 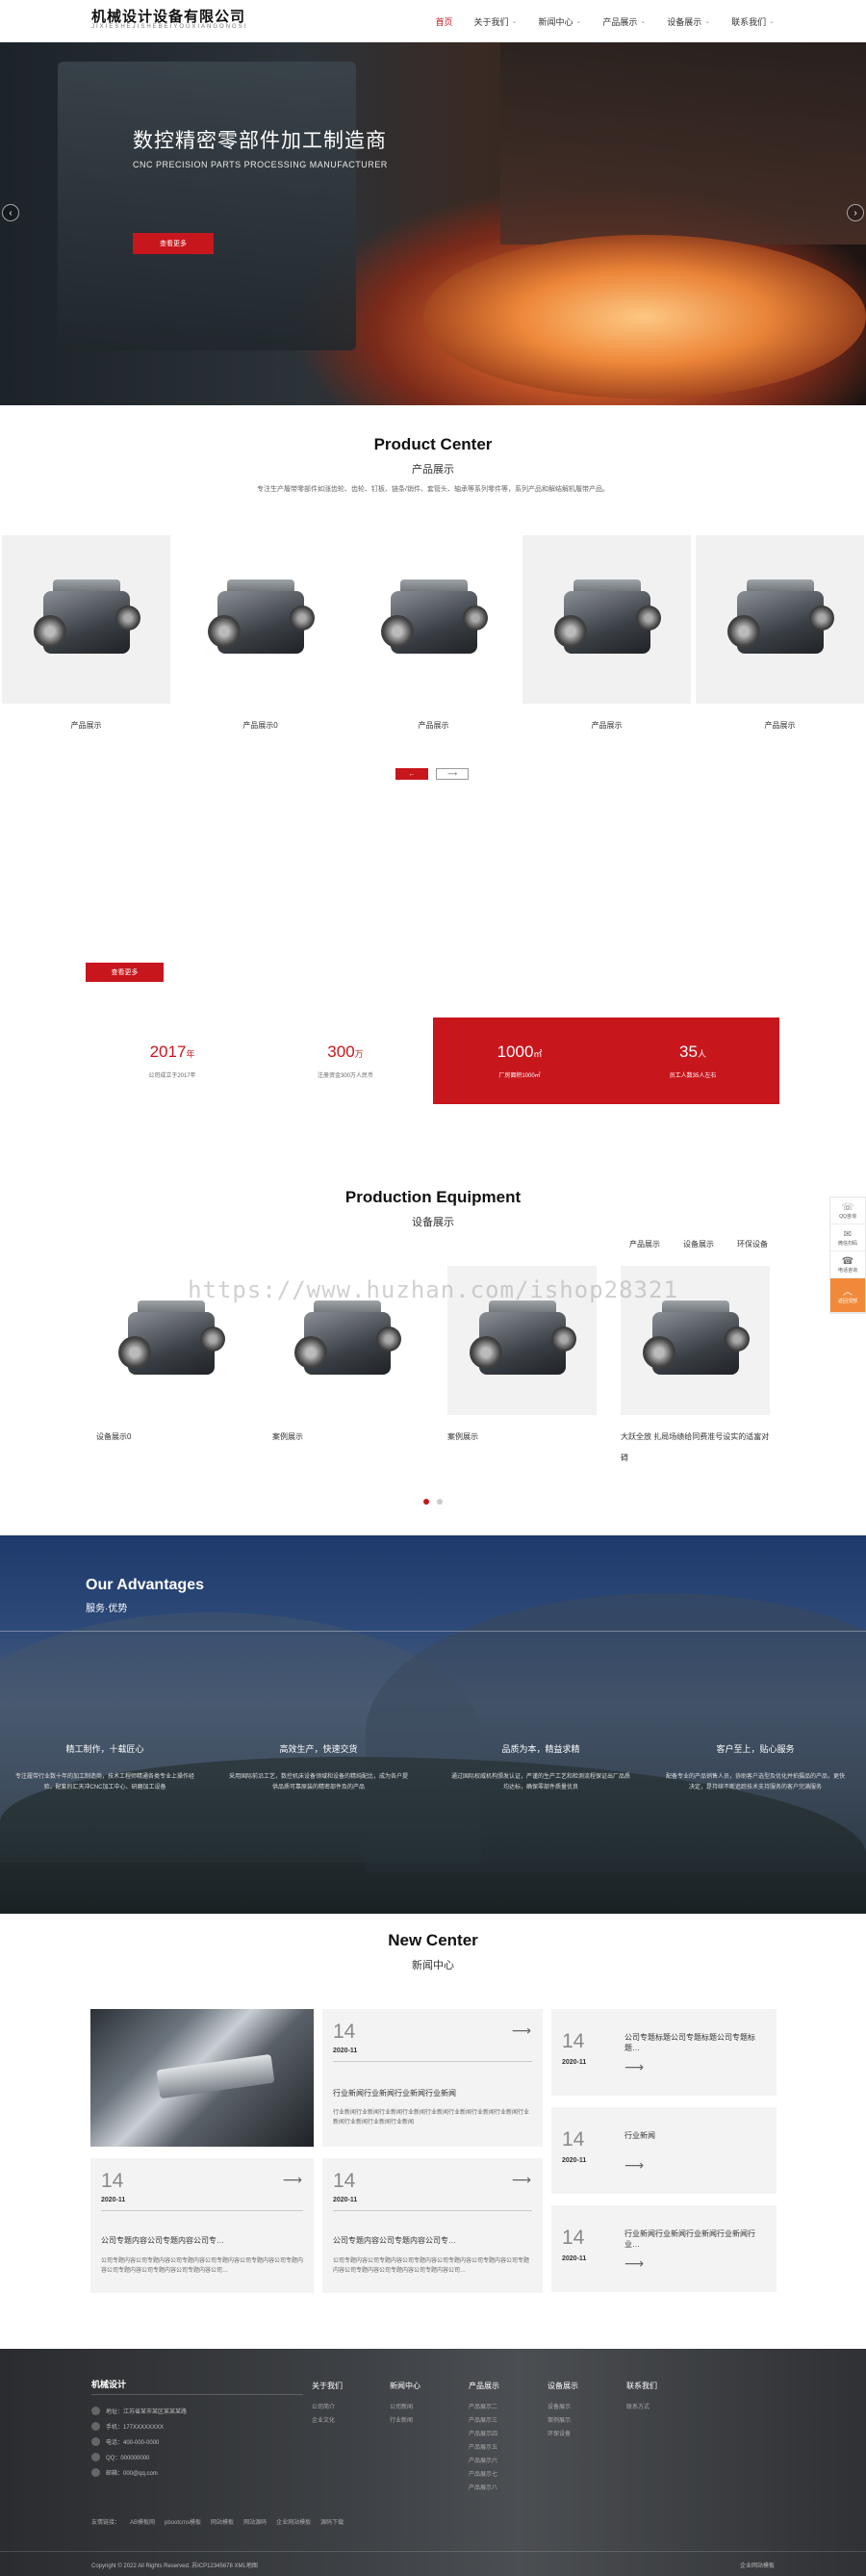 I want to click on main-nav: 首页 关于我们 ⌄ 新闻中心 ⌄ 产品展示 ⌄ 设备展示 ⌄ 联系我们 ⌄, so click(x=605, y=21).